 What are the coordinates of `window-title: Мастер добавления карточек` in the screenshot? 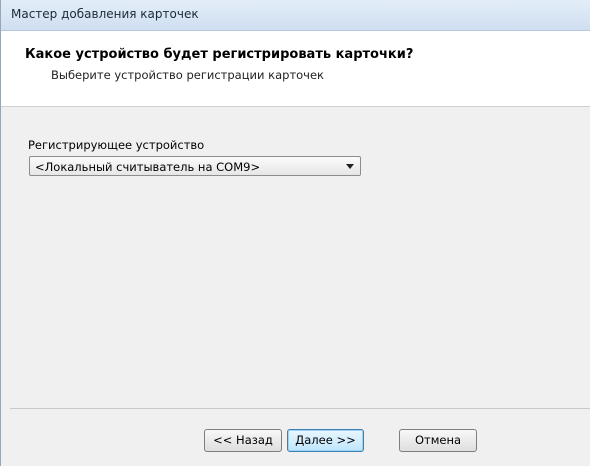 It's located at (105, 14).